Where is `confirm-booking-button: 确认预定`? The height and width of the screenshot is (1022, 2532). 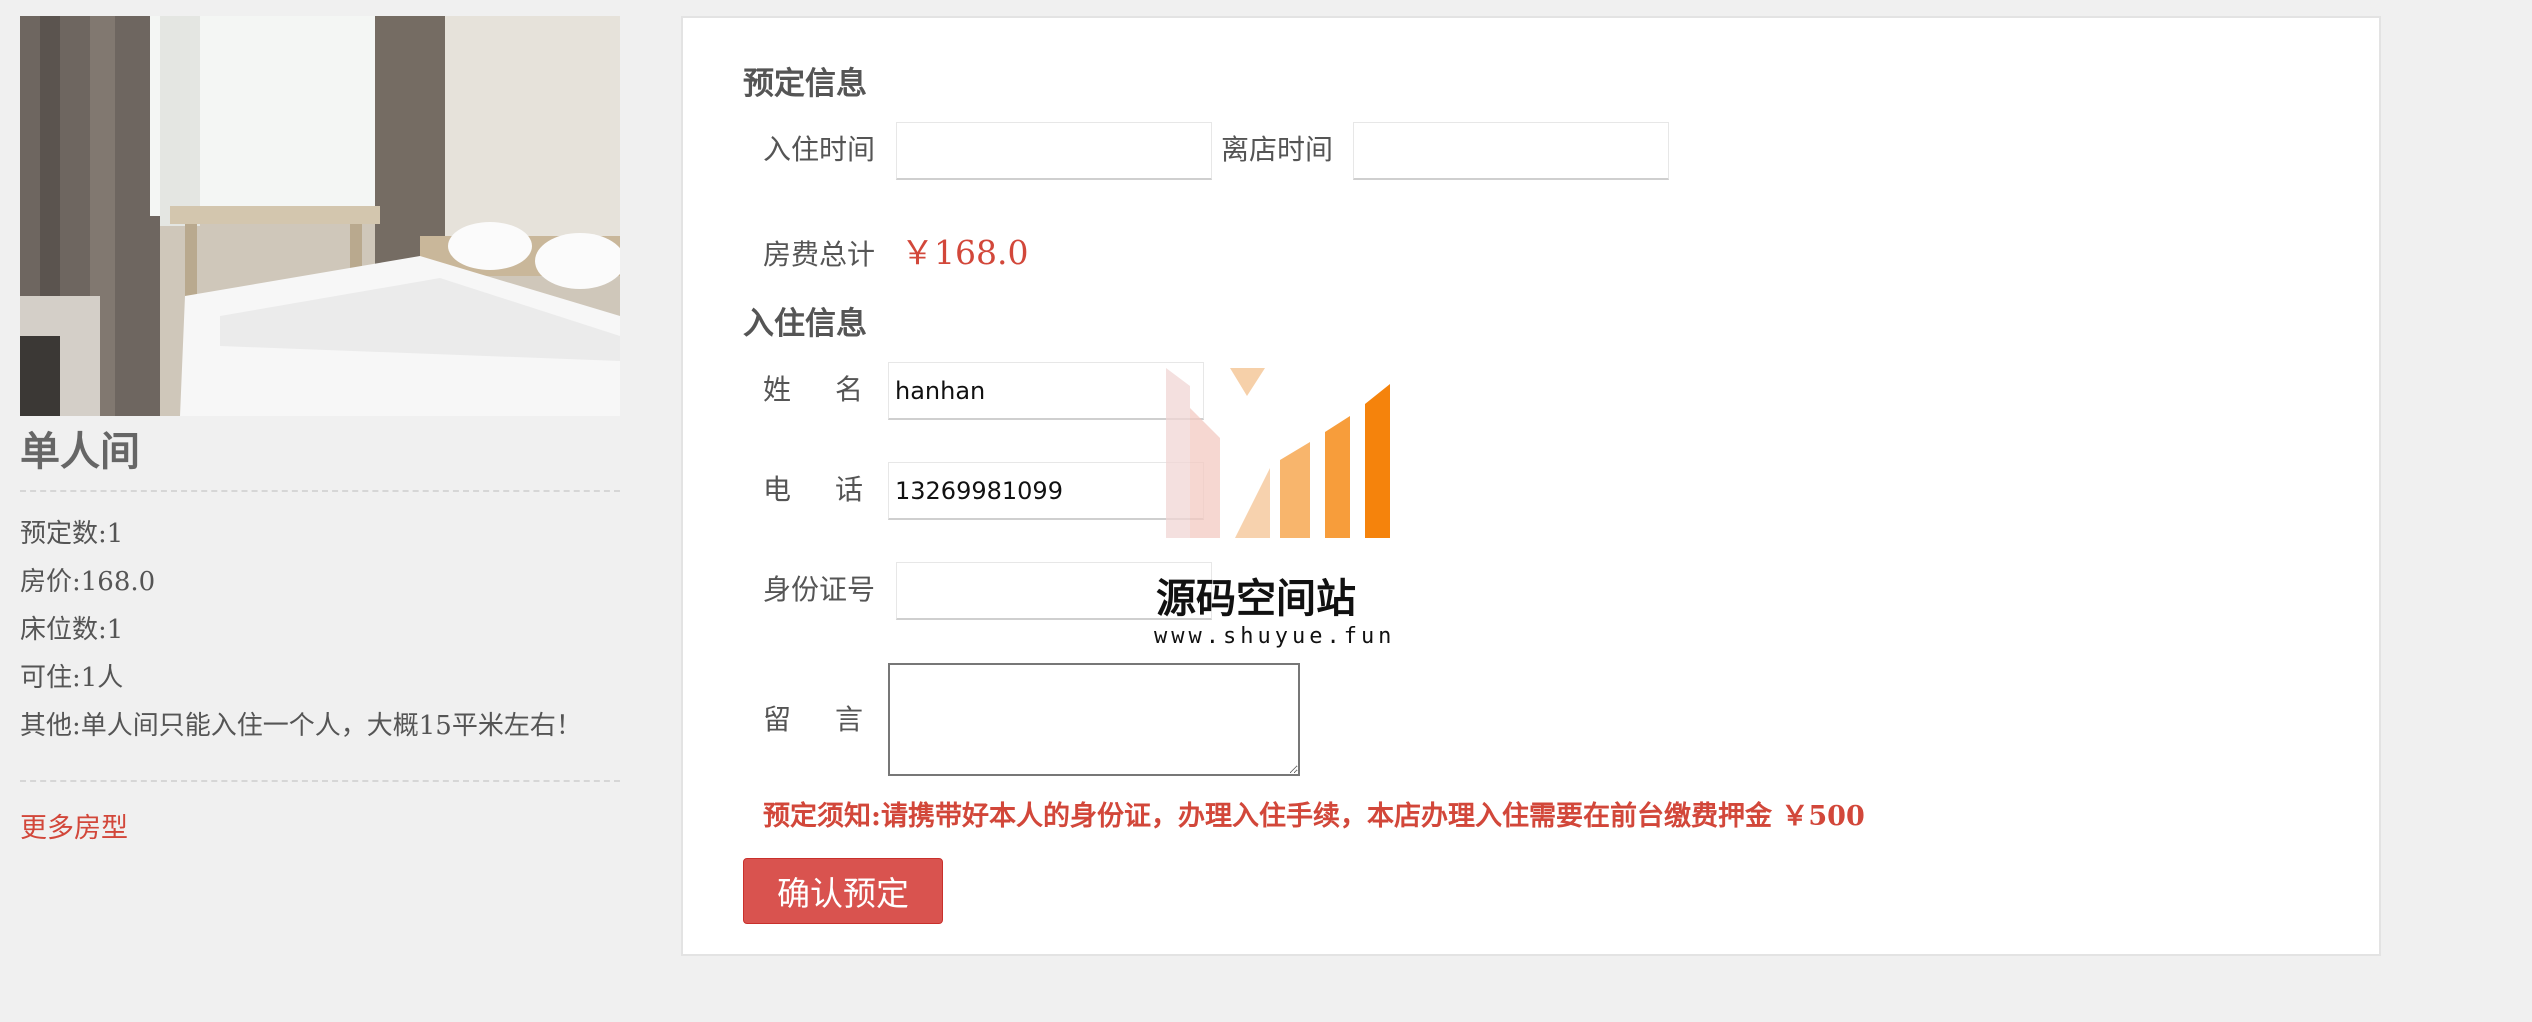
confirm-booking-button: 确认预定 is located at coordinates (843, 891).